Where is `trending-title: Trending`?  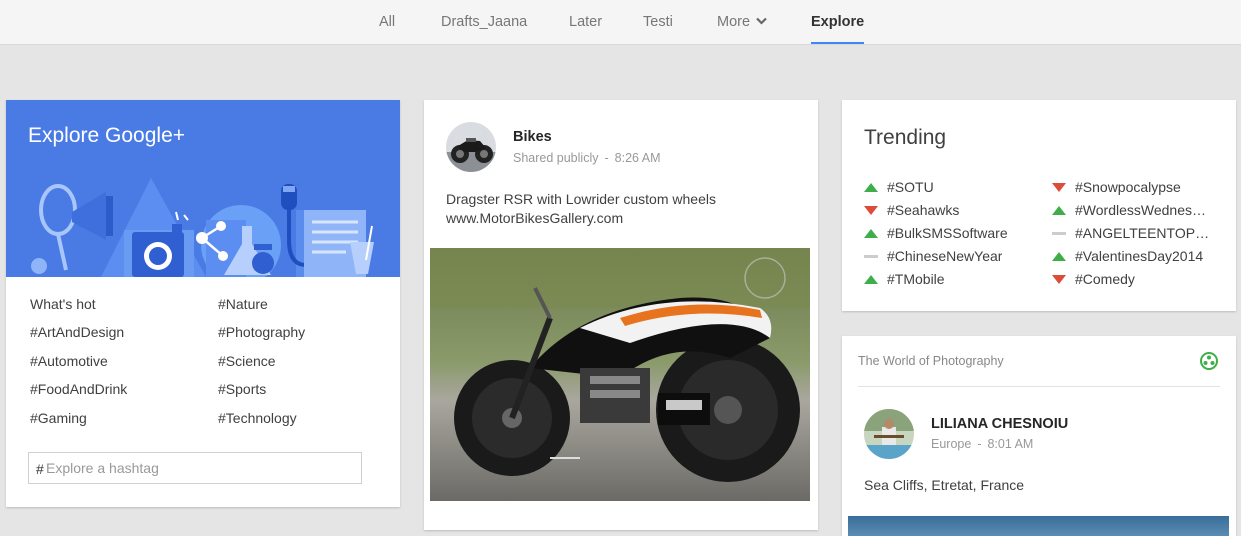
trending-title: Trending is located at coordinates (905, 137).